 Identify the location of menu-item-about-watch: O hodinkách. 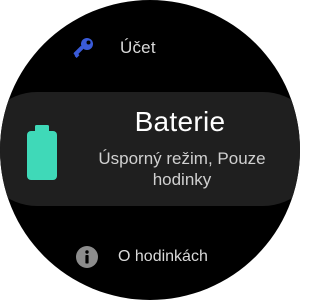
(150, 258).